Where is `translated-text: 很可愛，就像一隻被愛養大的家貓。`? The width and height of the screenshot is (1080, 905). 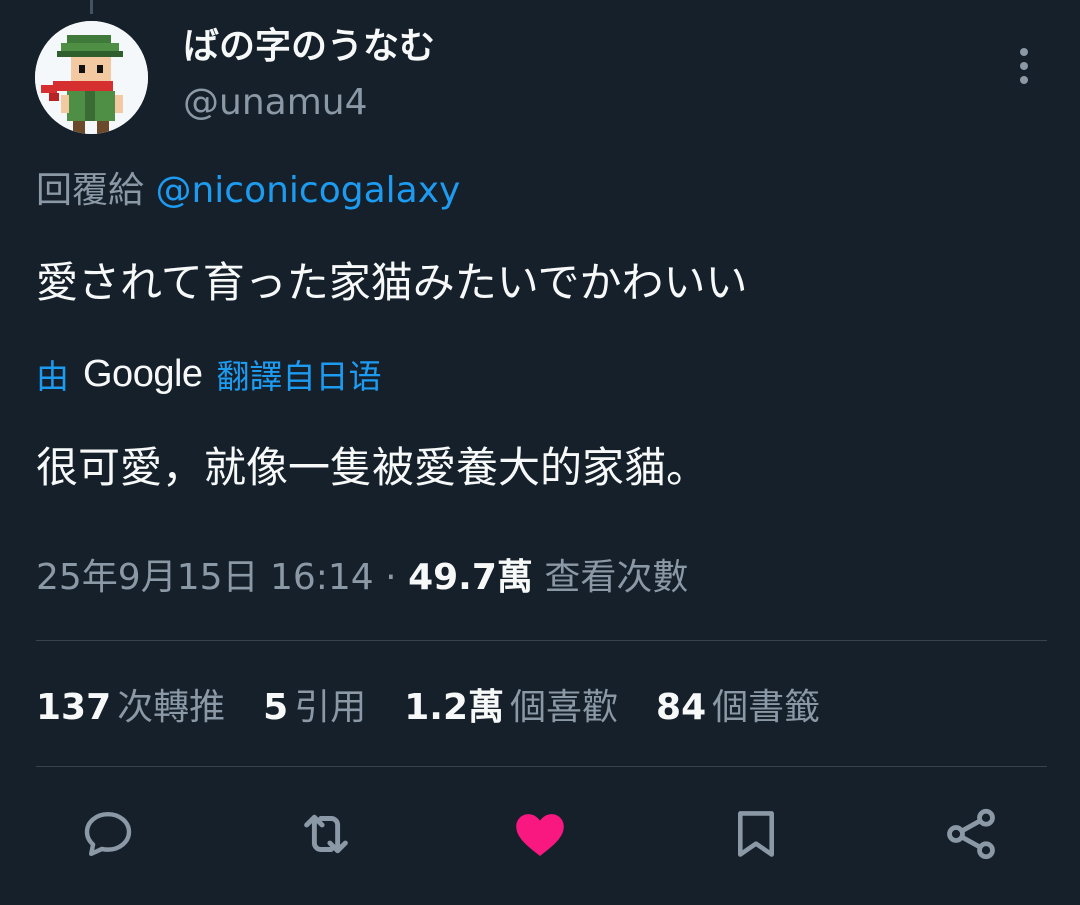
translated-text: 很可愛，就像一隻被愛養大的家貓。 is located at coordinates (372, 467).